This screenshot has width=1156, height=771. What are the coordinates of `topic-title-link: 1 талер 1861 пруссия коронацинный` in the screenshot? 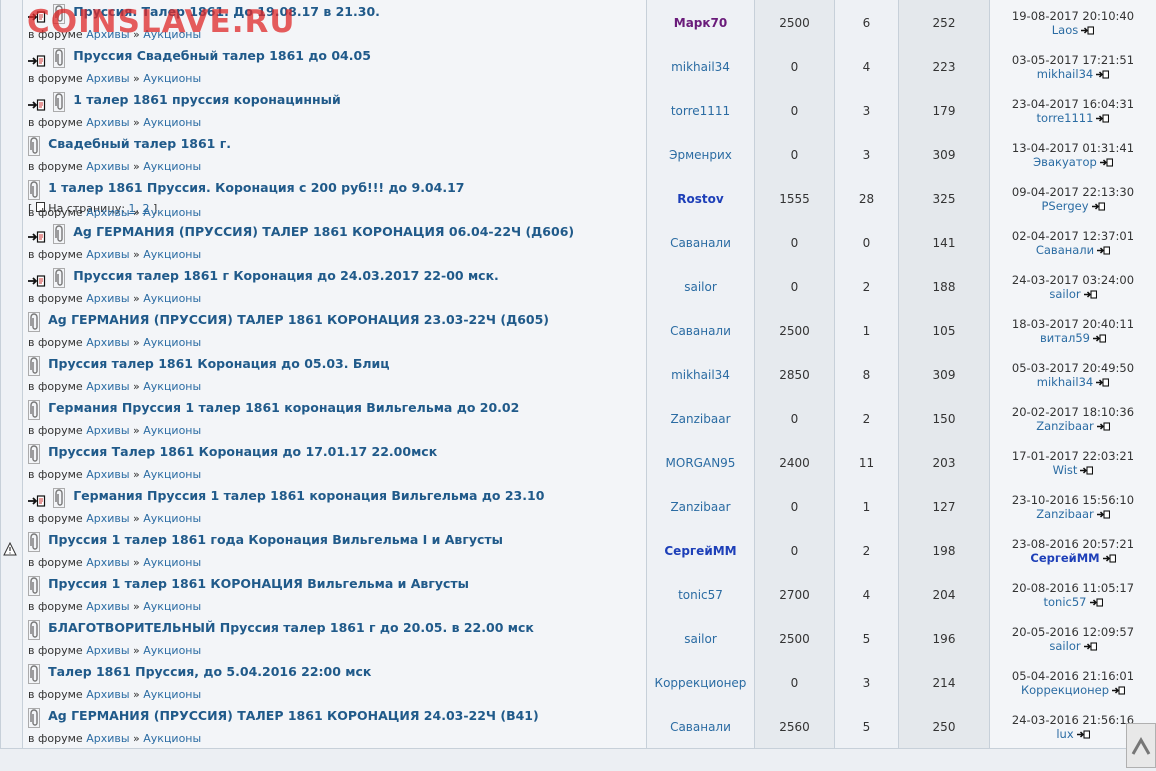 It's located at (207, 99).